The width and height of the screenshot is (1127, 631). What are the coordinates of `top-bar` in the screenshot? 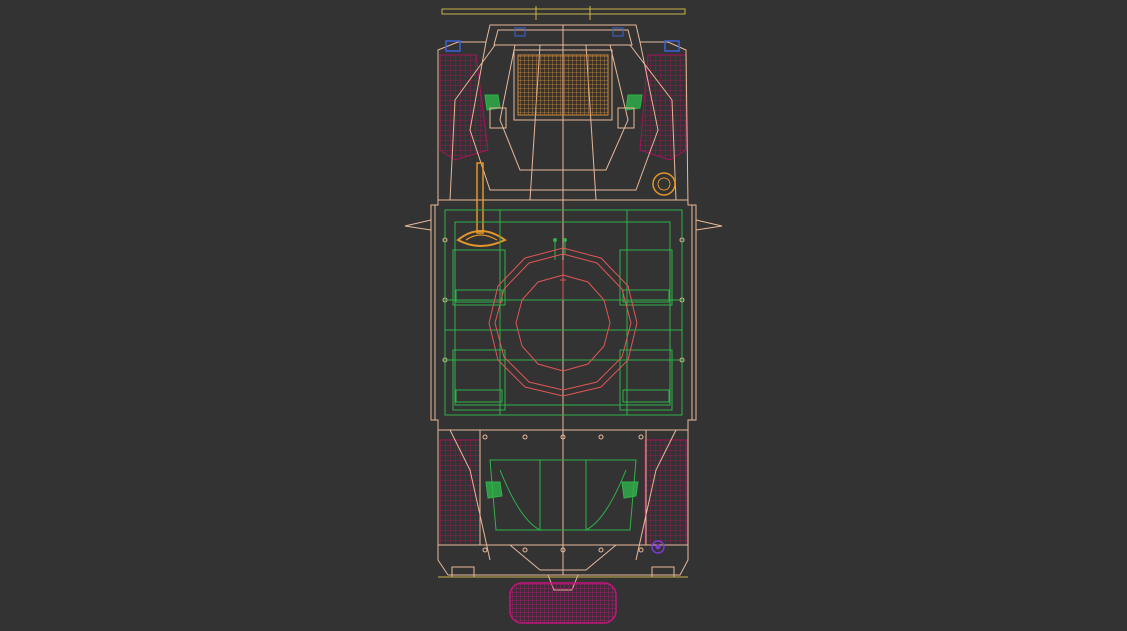 It's located at (563, 13).